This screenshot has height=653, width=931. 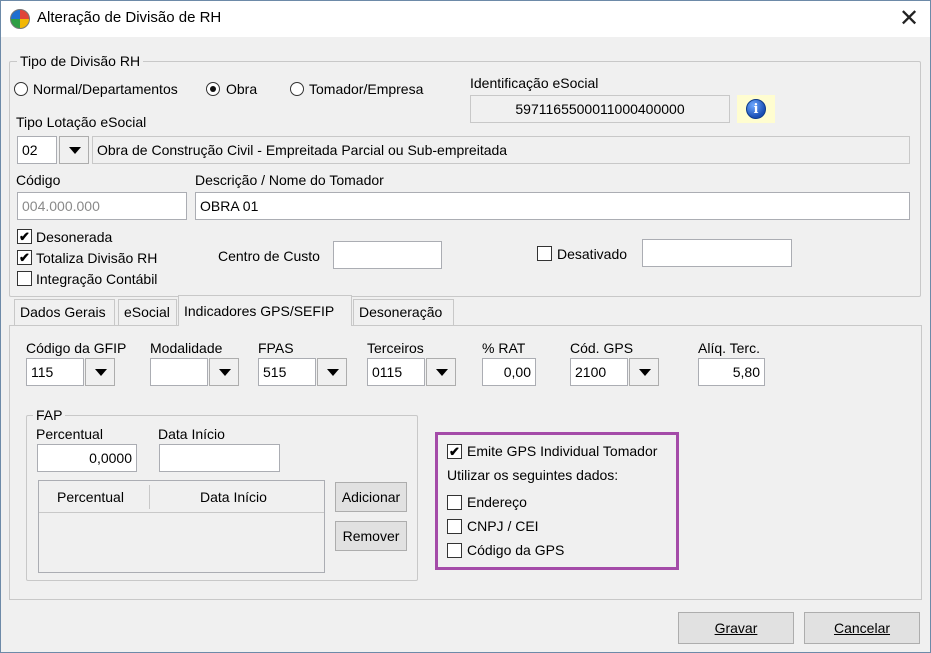 What do you see at coordinates (403, 312) in the screenshot?
I see `tab-desoneracao: Desoneração` at bounding box center [403, 312].